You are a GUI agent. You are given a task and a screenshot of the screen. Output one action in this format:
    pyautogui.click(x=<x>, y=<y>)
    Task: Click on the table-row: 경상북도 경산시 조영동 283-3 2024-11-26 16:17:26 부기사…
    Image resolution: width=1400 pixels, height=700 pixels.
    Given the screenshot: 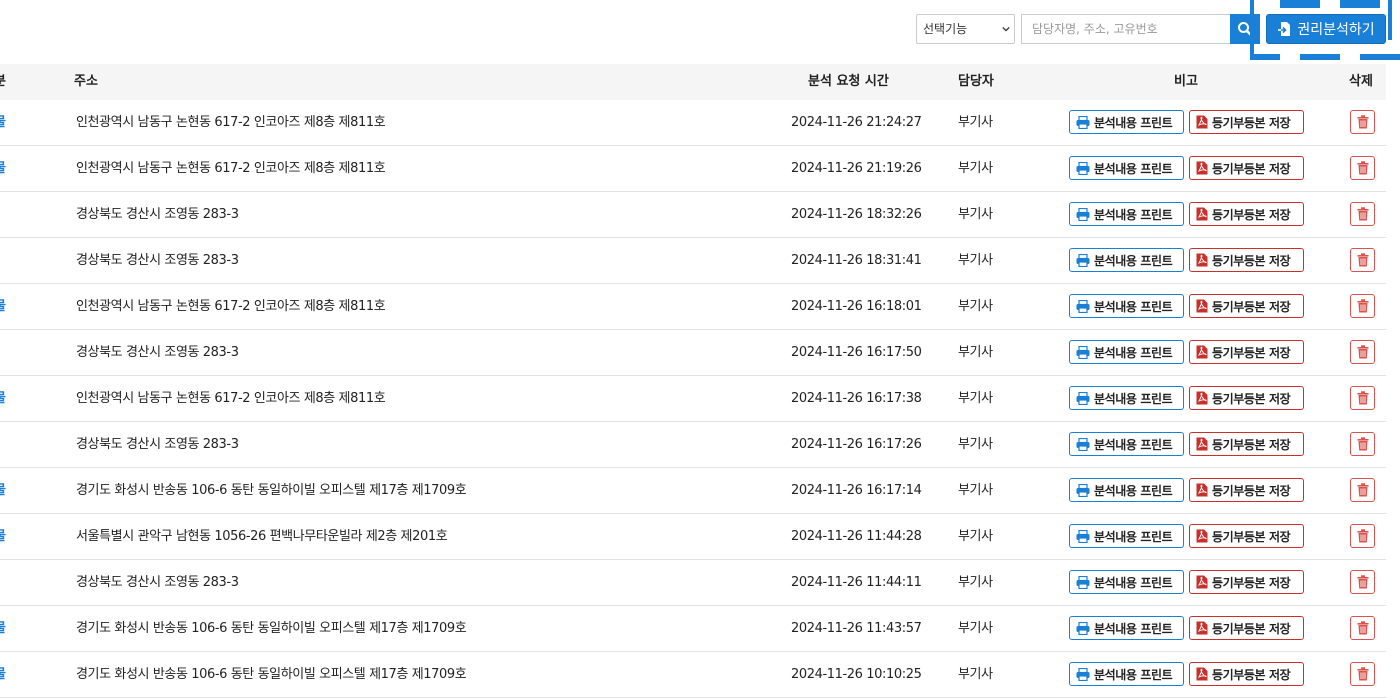 What is the action you would take?
    pyautogui.click(x=693, y=445)
    